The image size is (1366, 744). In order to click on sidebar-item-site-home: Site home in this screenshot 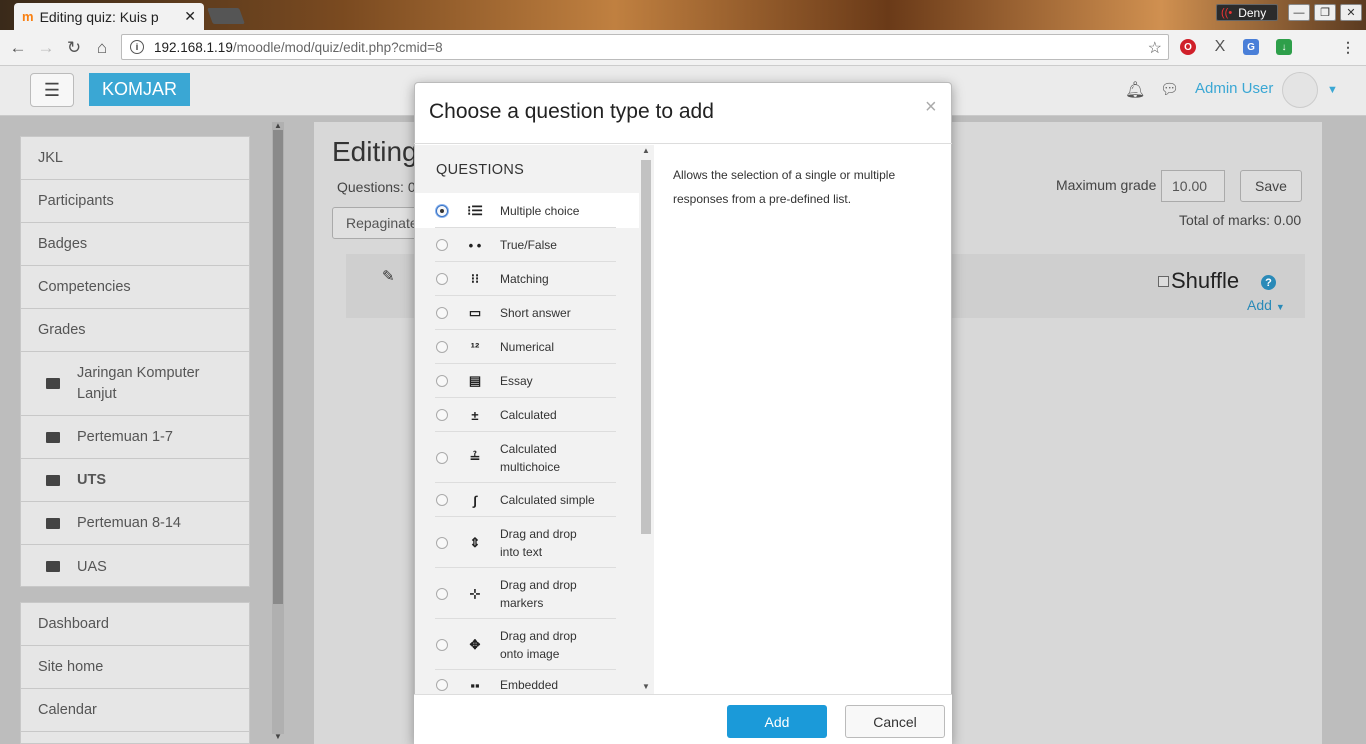, I will do `click(135, 667)`.